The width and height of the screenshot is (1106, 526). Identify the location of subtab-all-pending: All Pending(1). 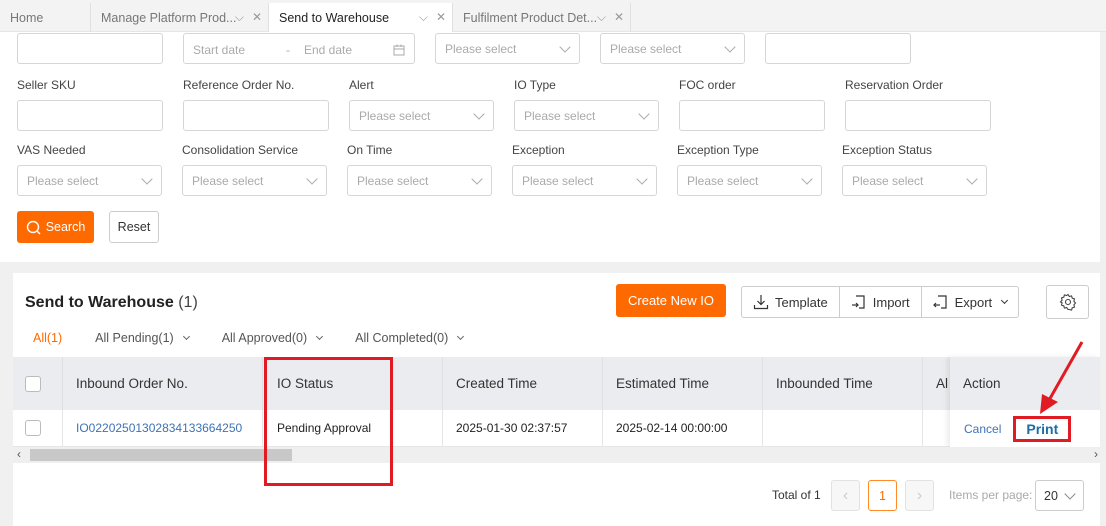
(142, 338).